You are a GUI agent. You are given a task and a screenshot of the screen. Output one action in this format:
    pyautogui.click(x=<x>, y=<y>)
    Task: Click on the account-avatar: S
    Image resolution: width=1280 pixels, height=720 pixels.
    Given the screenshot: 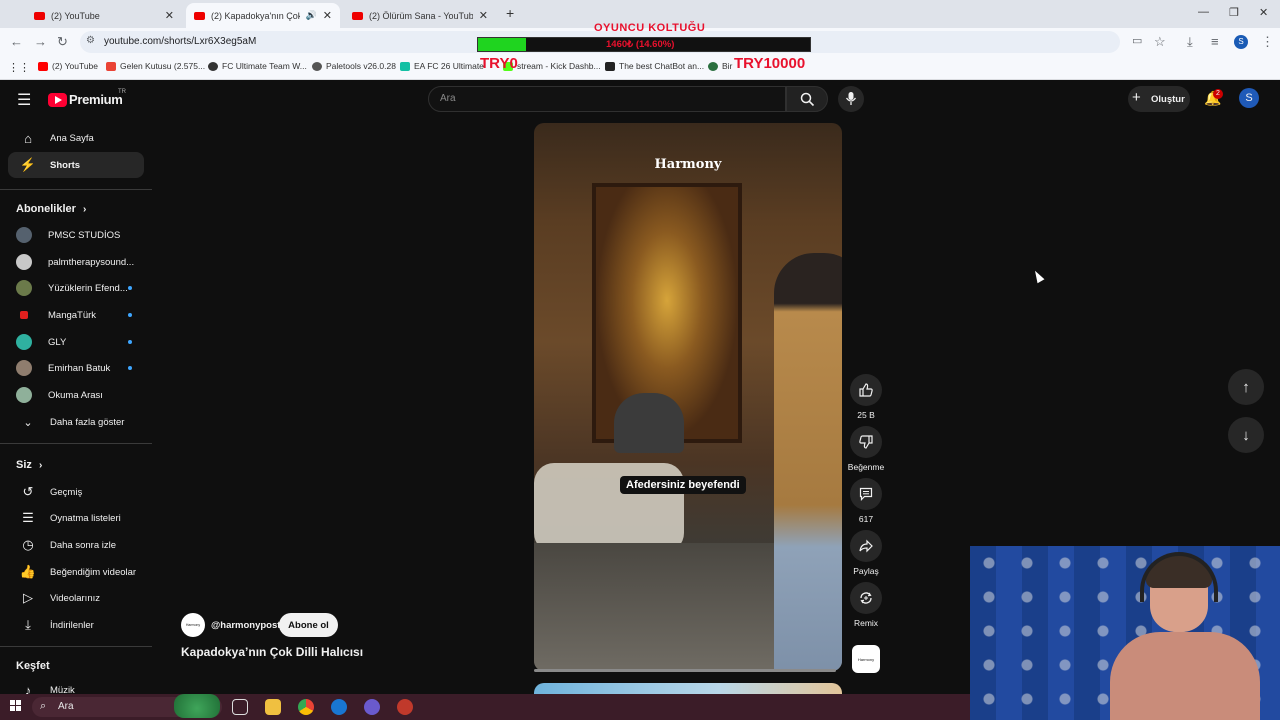 What is the action you would take?
    pyautogui.click(x=1249, y=98)
    